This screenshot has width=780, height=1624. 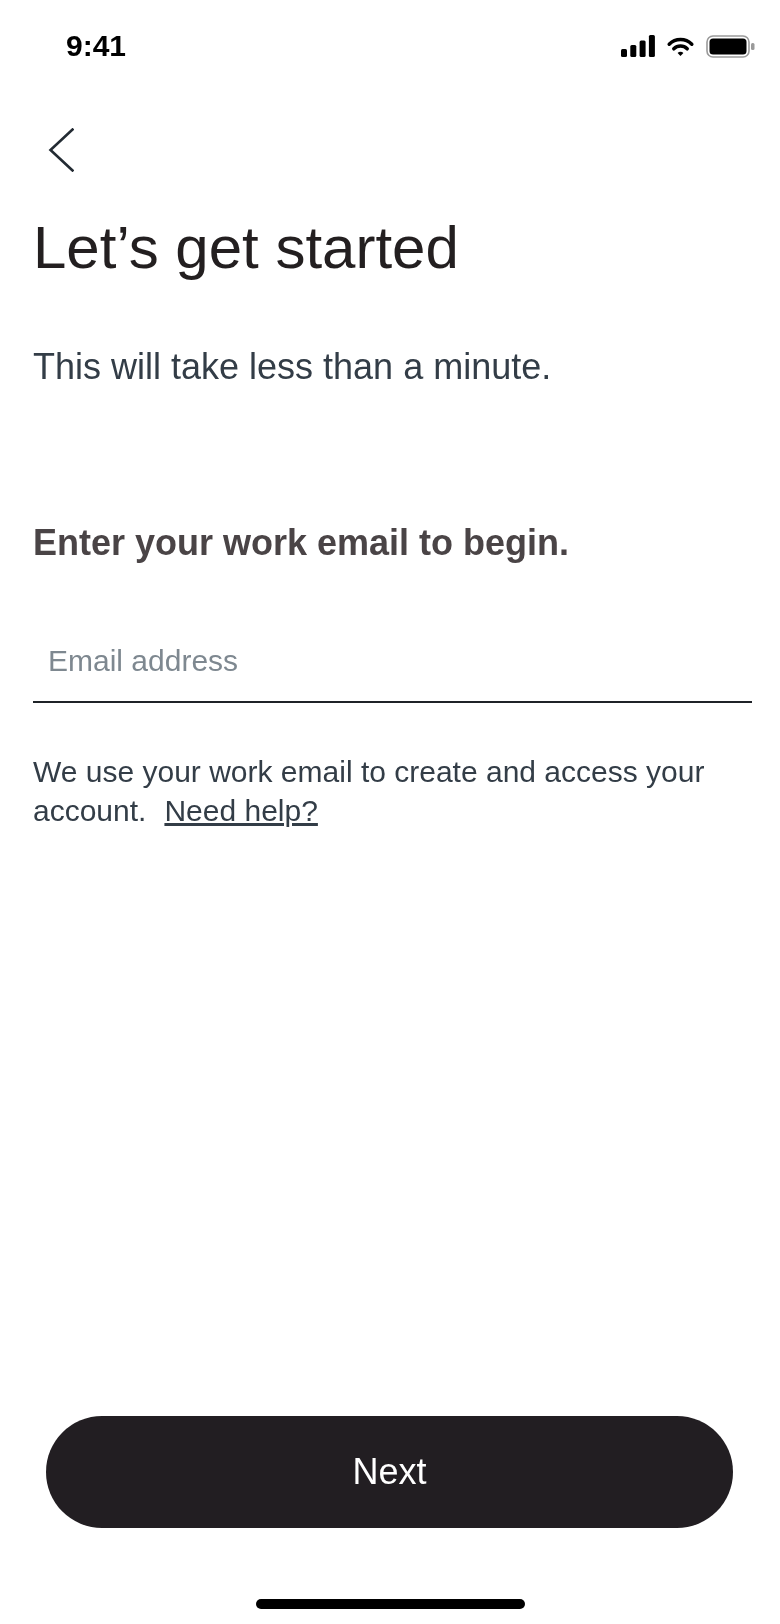 I want to click on subtitle-text: This will take less than a minute., so click(x=293, y=367).